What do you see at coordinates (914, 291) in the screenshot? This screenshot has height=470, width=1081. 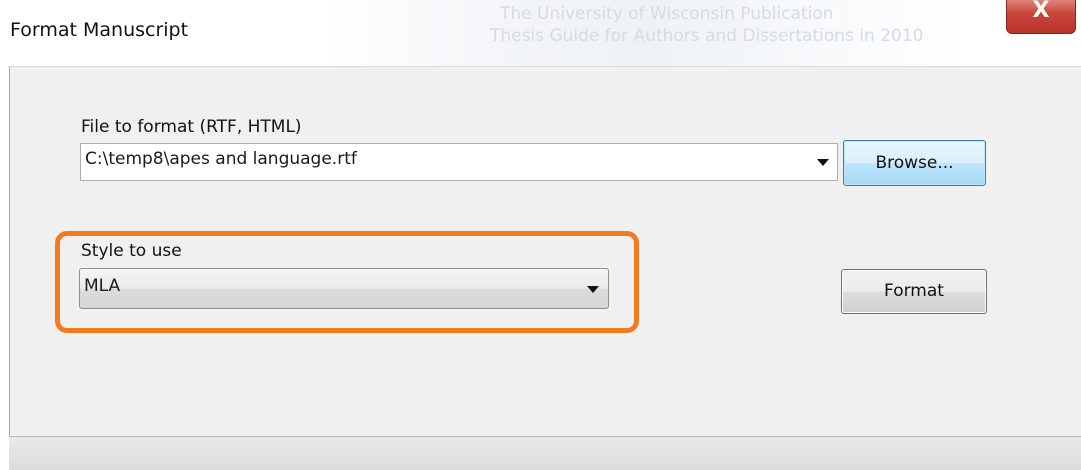 I see `format-button: Format` at bounding box center [914, 291].